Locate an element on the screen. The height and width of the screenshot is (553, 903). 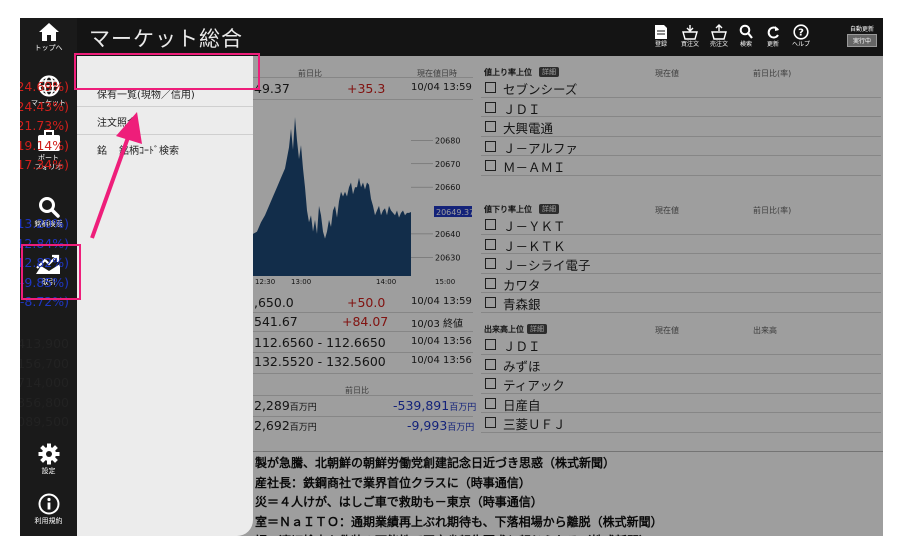
register-icon is located at coordinates (661, 32).